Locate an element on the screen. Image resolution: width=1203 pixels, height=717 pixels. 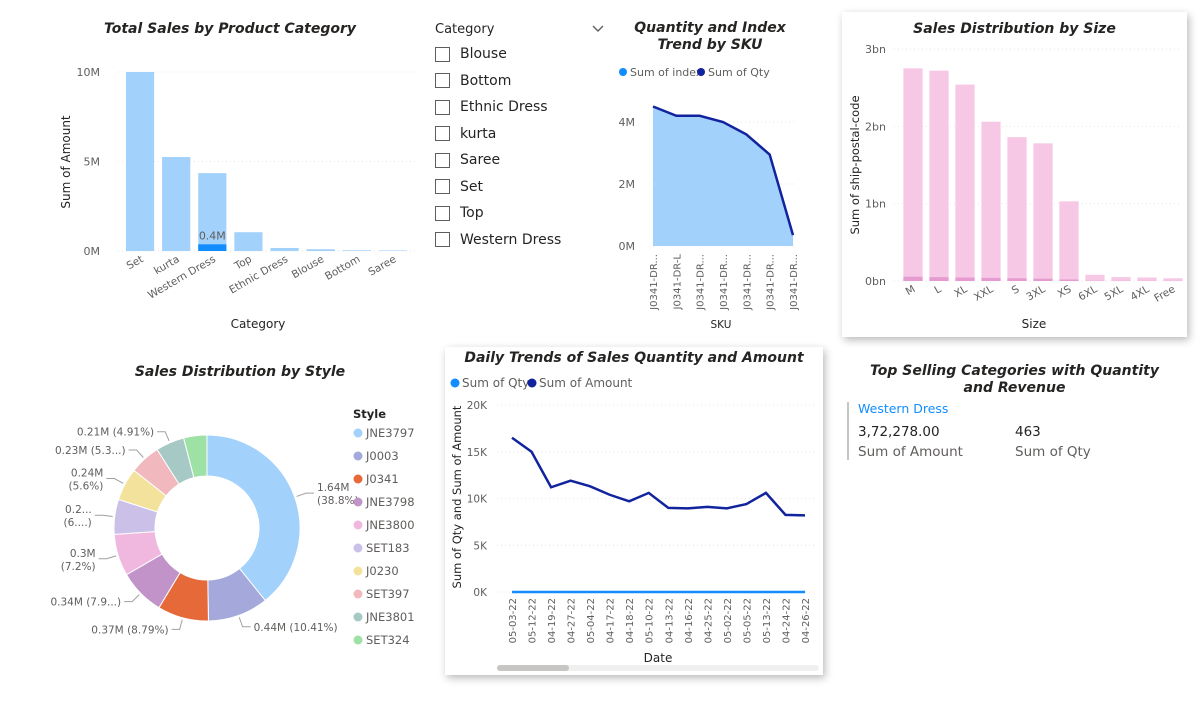
slicer-item: Ethnic Dress is located at coordinates (491, 107).